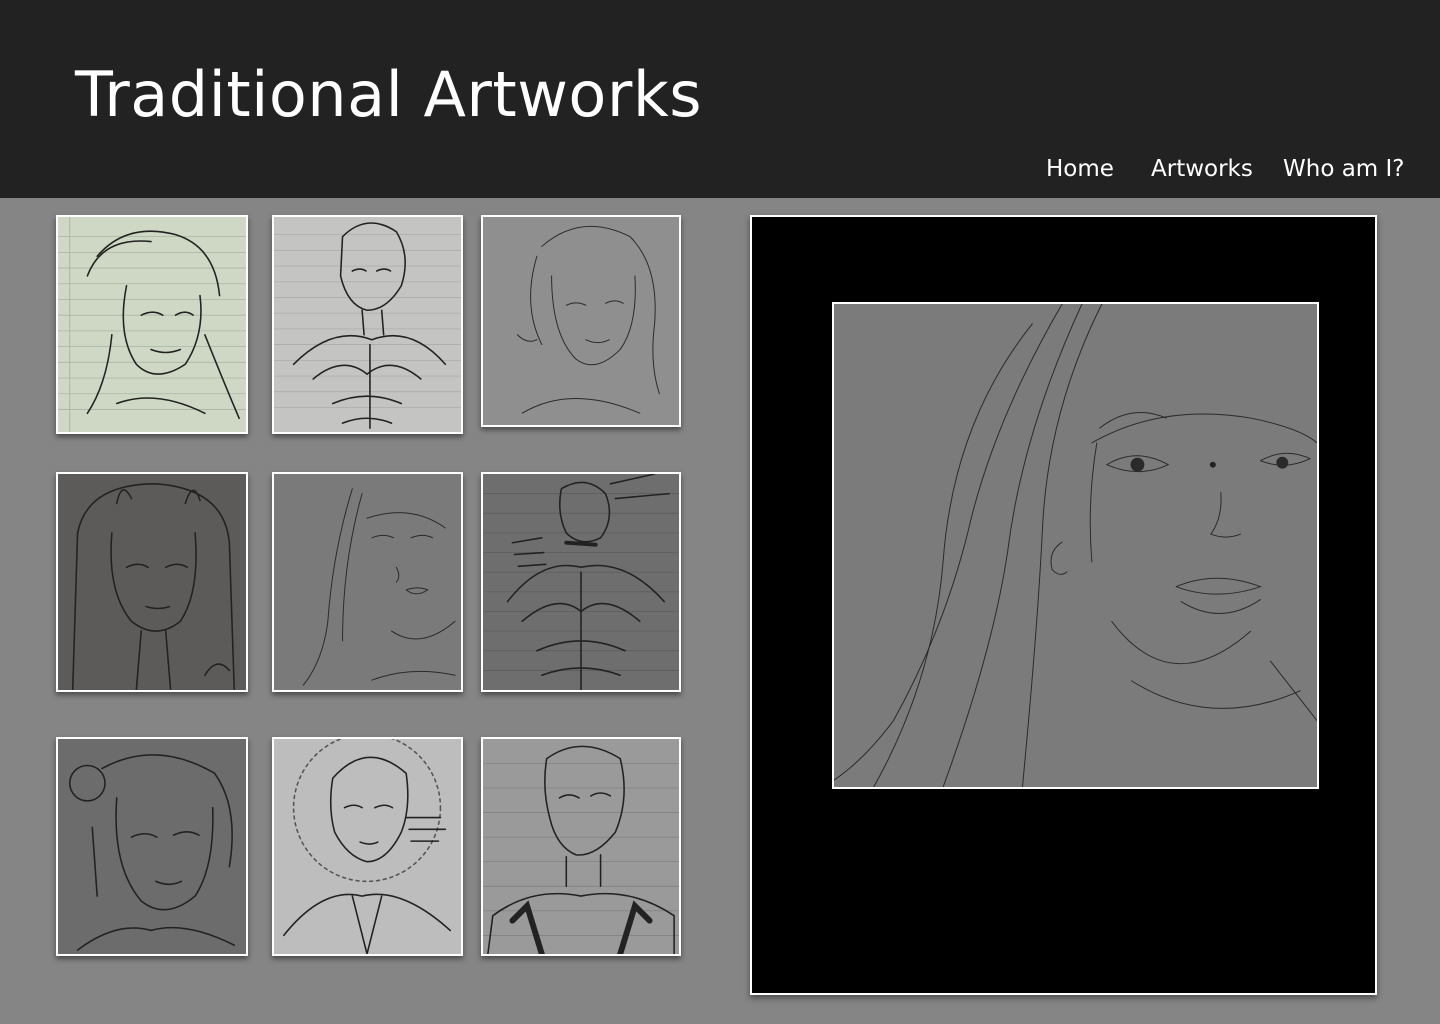 The width and height of the screenshot is (1440, 1024). I want to click on pencil-muscular-figure-sketch-image, so click(367, 324).